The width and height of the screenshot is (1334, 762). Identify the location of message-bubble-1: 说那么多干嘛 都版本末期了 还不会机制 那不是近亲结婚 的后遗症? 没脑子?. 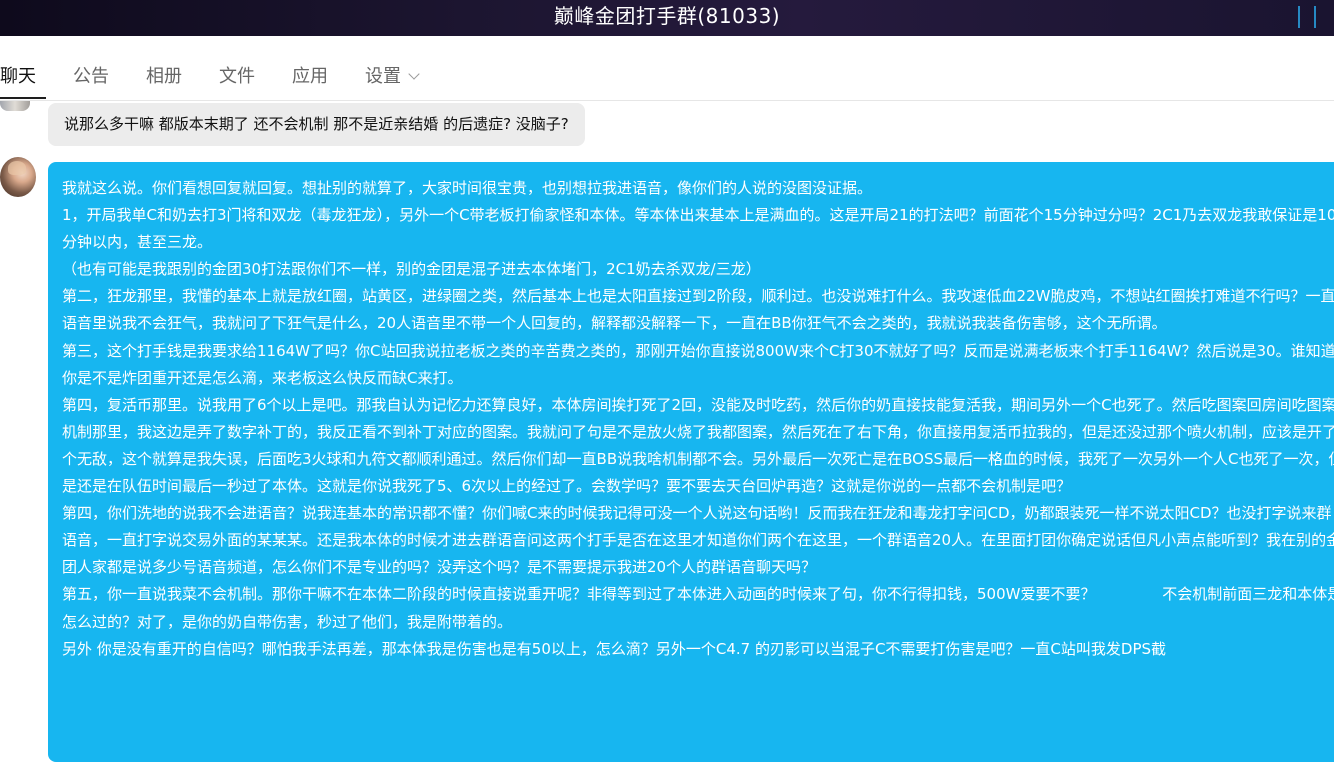
(316, 124).